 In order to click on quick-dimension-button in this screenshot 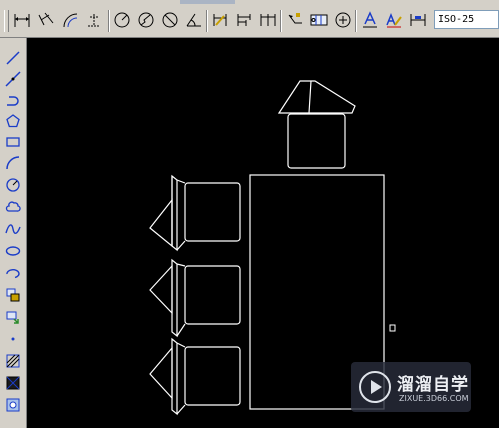, I will do `click(220, 20)`.